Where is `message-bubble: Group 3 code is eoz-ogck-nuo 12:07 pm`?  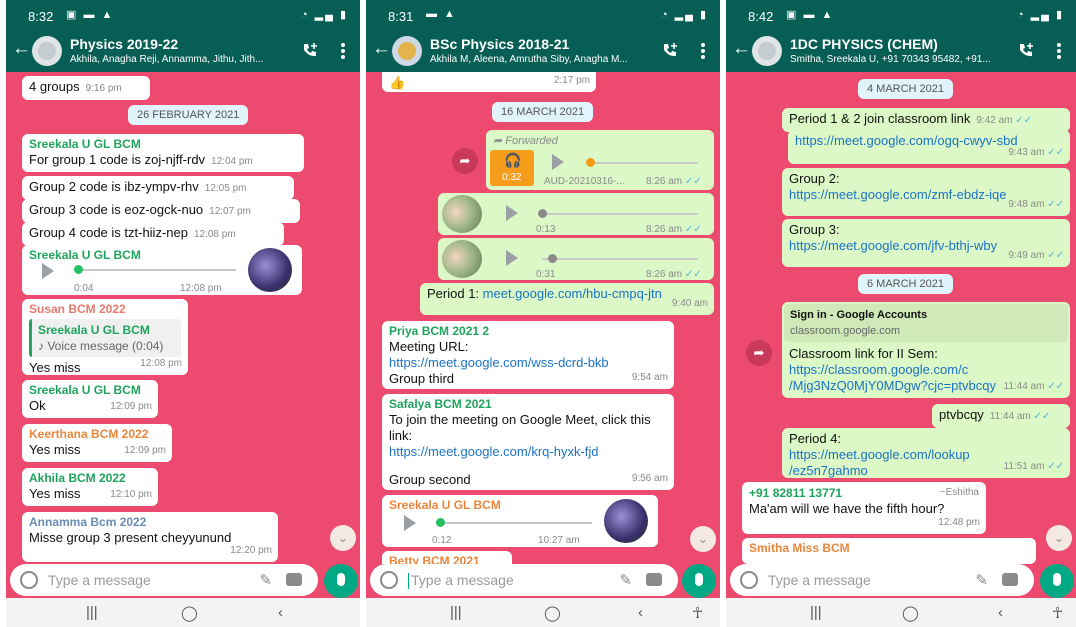
message-bubble: Group 3 code is eoz-ogck-nuo 12:07 pm is located at coordinates (161, 211).